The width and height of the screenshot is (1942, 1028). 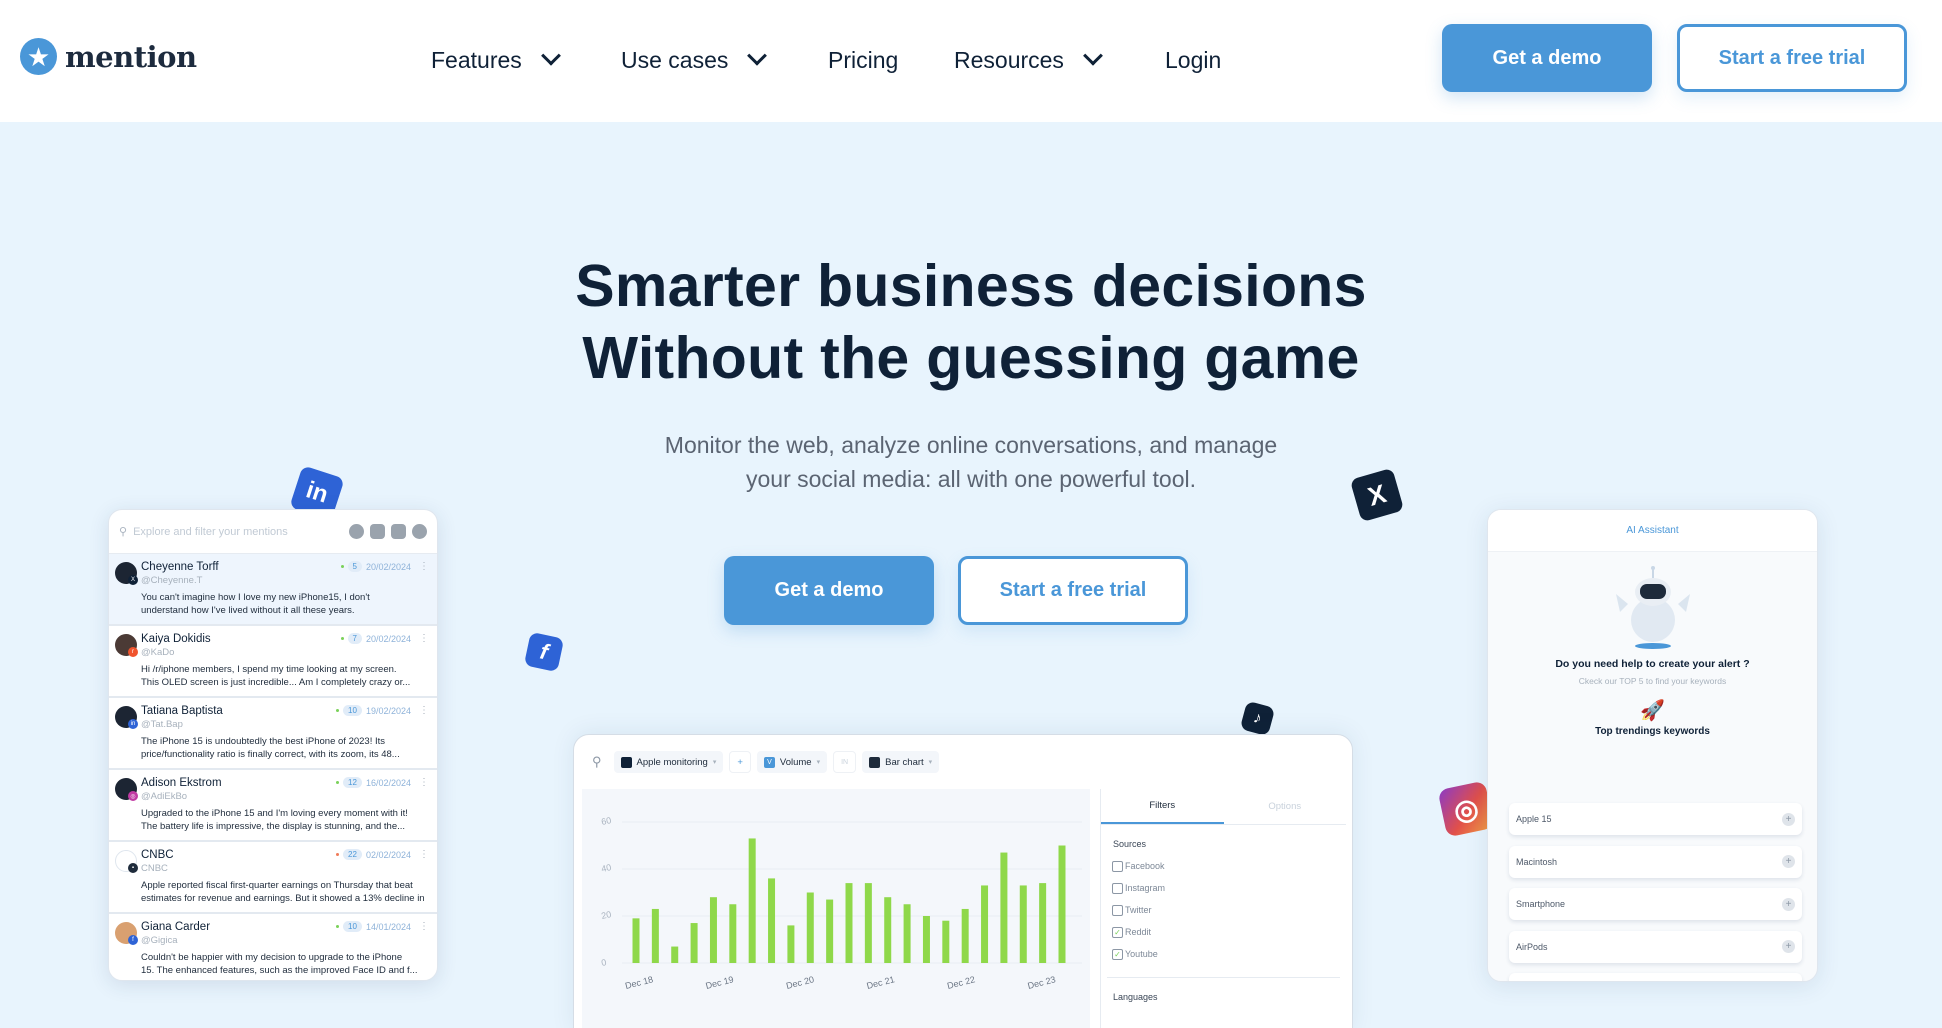 I want to click on bar-chart-icon, so click(x=875, y=762).